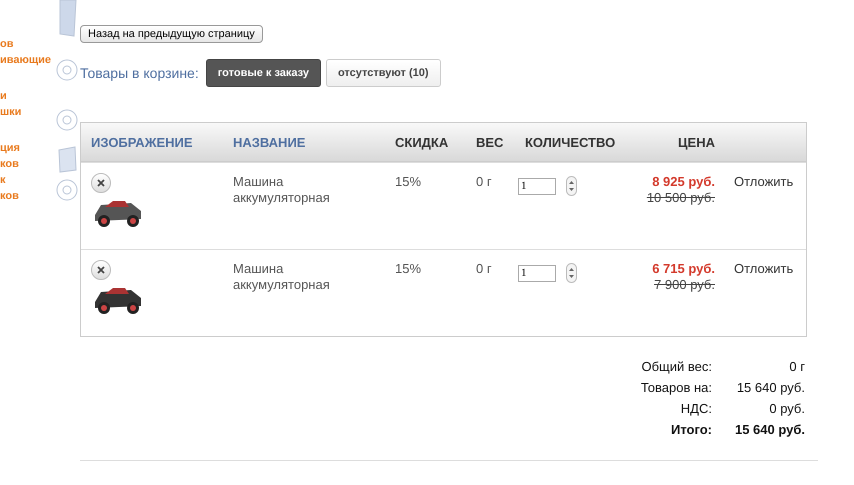 This screenshot has height=485, width=854. What do you see at coordinates (304, 142) in the screenshot?
I see `column-header: НАЗВАНИЕ` at bounding box center [304, 142].